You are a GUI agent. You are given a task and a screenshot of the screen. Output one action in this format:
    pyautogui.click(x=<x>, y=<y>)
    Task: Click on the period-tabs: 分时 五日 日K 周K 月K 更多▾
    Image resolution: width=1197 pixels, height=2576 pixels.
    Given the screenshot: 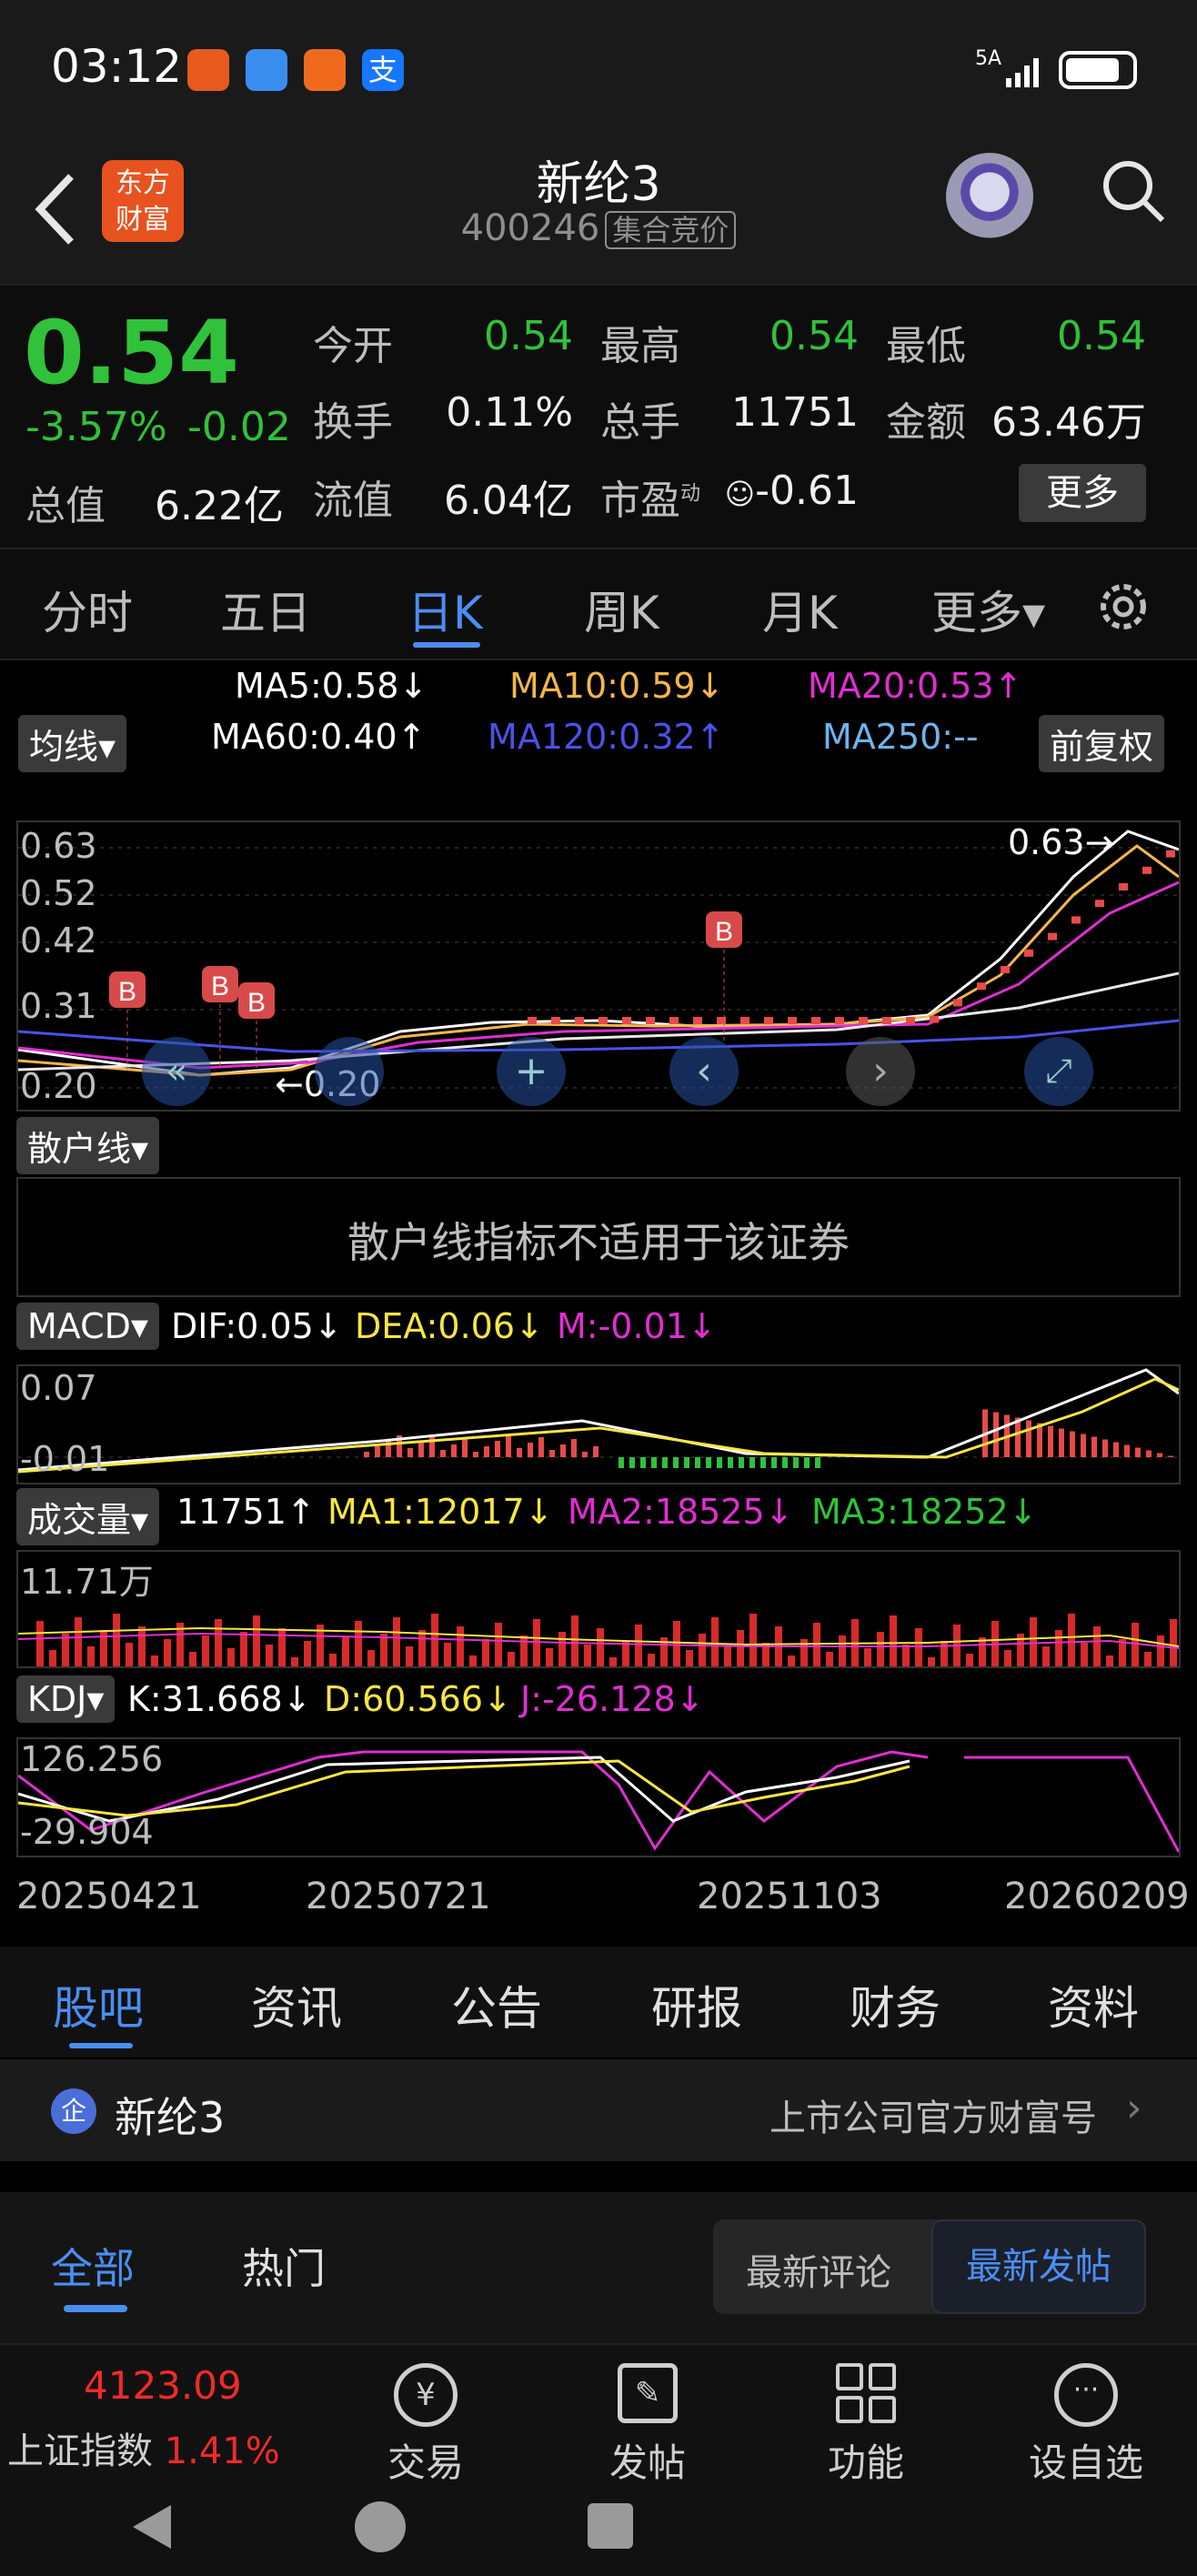 What is the action you would take?
    pyautogui.click(x=598, y=604)
    